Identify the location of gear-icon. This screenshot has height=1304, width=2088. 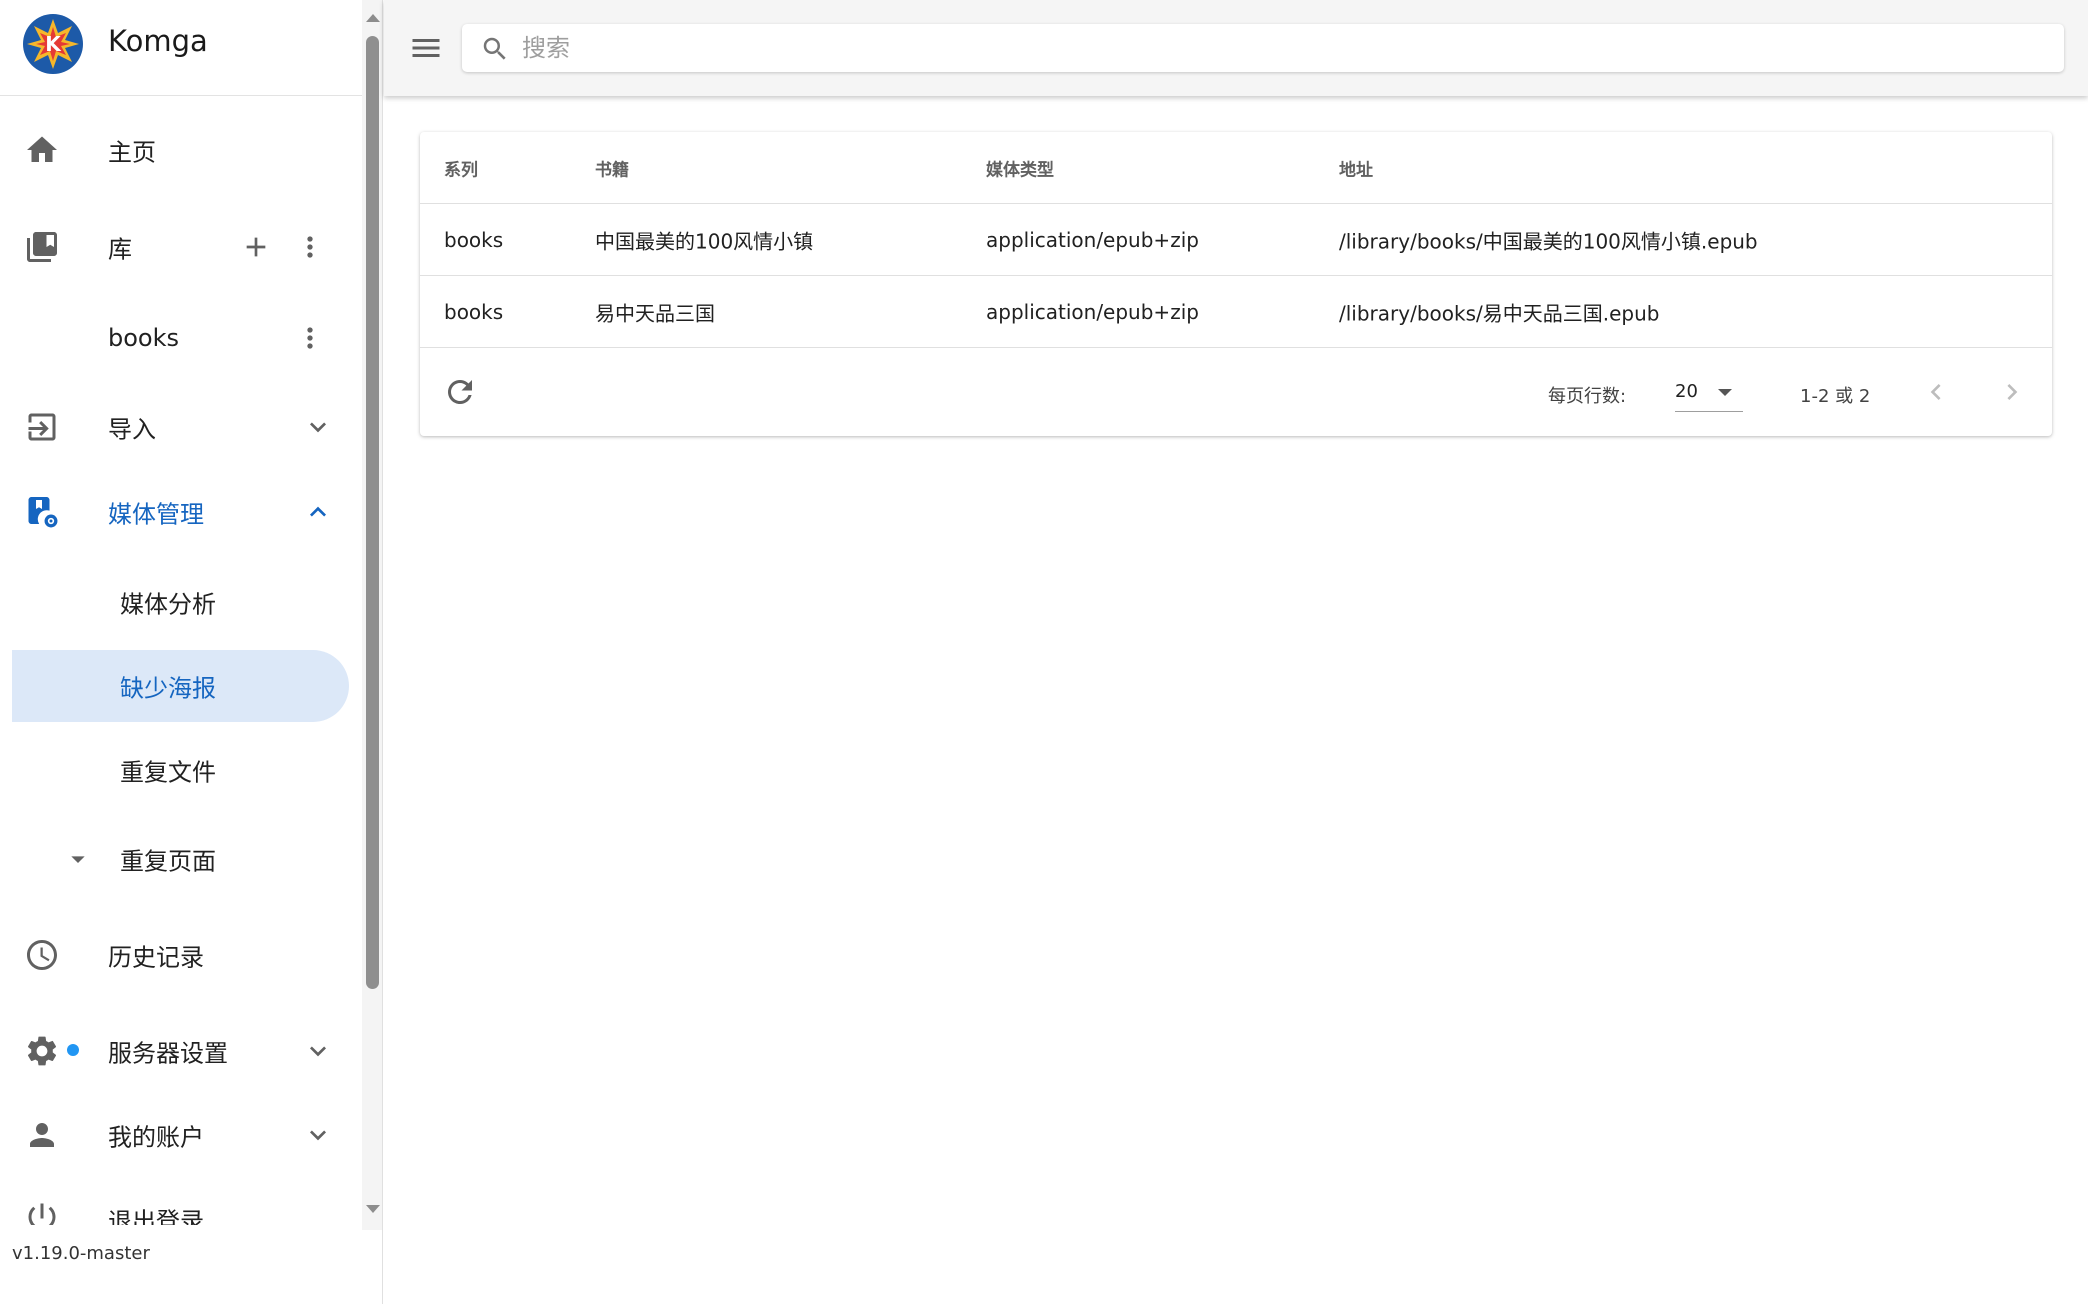
(42, 1051).